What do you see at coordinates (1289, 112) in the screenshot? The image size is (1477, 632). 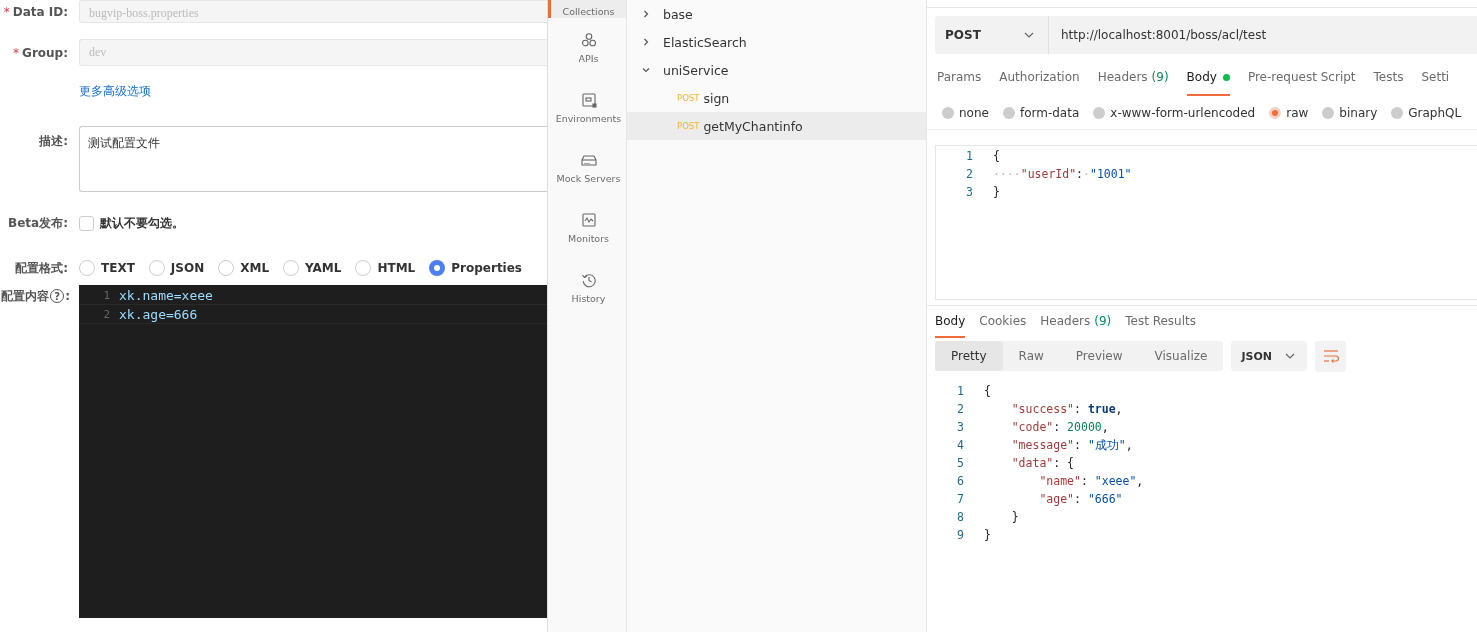 I see `body-type-radio: raw` at bounding box center [1289, 112].